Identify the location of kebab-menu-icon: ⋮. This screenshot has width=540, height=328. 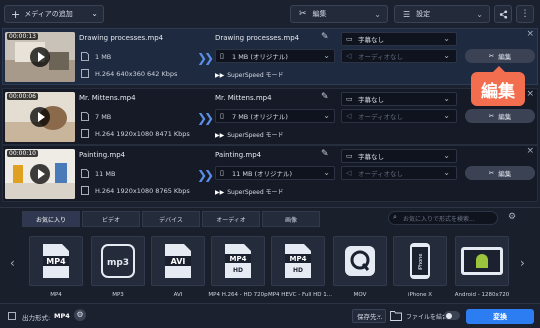
(525, 13).